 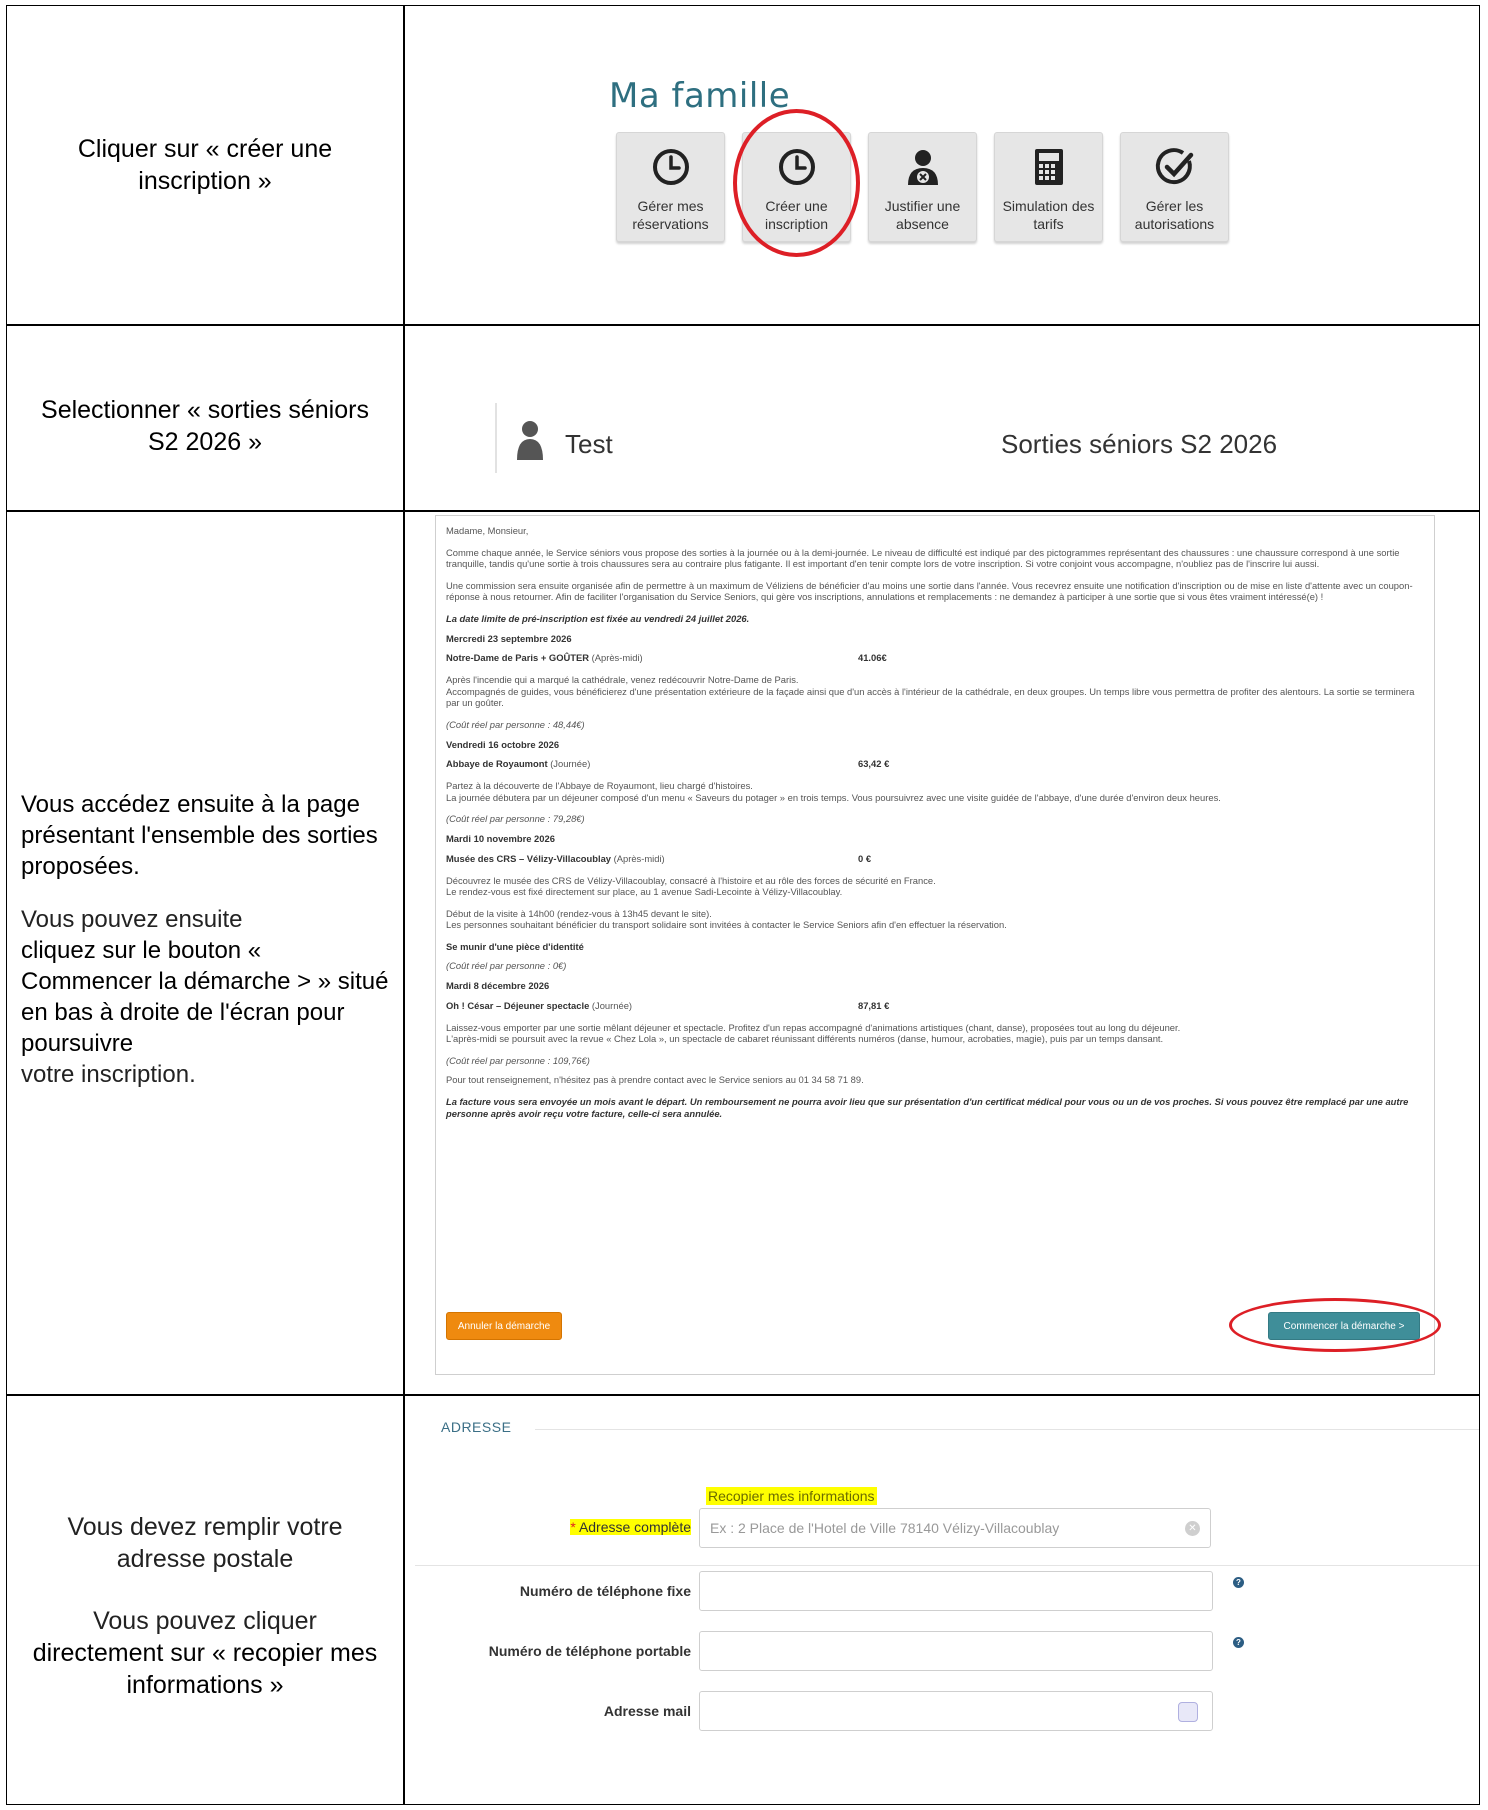 What do you see at coordinates (1139, 444) in the screenshot?
I see `activity-name: Sorties séniors S2 2026` at bounding box center [1139, 444].